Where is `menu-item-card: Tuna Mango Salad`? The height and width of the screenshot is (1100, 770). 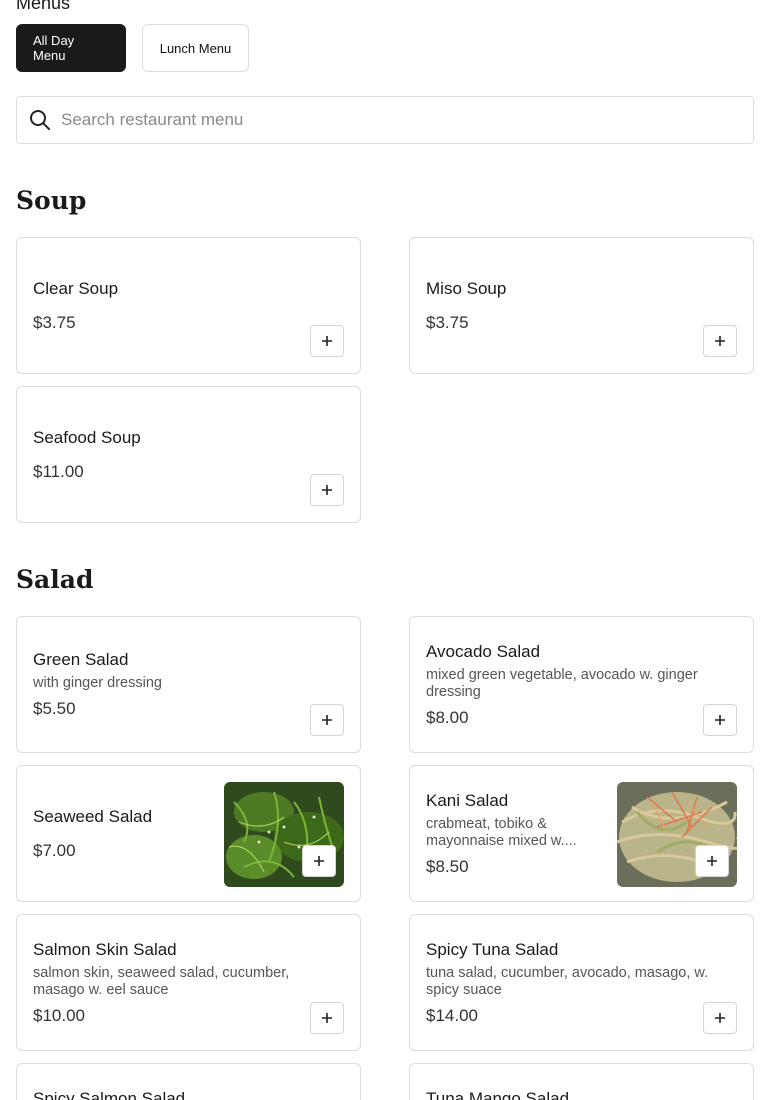
menu-item-card: Tuna Mango Salad is located at coordinates (581, 1081).